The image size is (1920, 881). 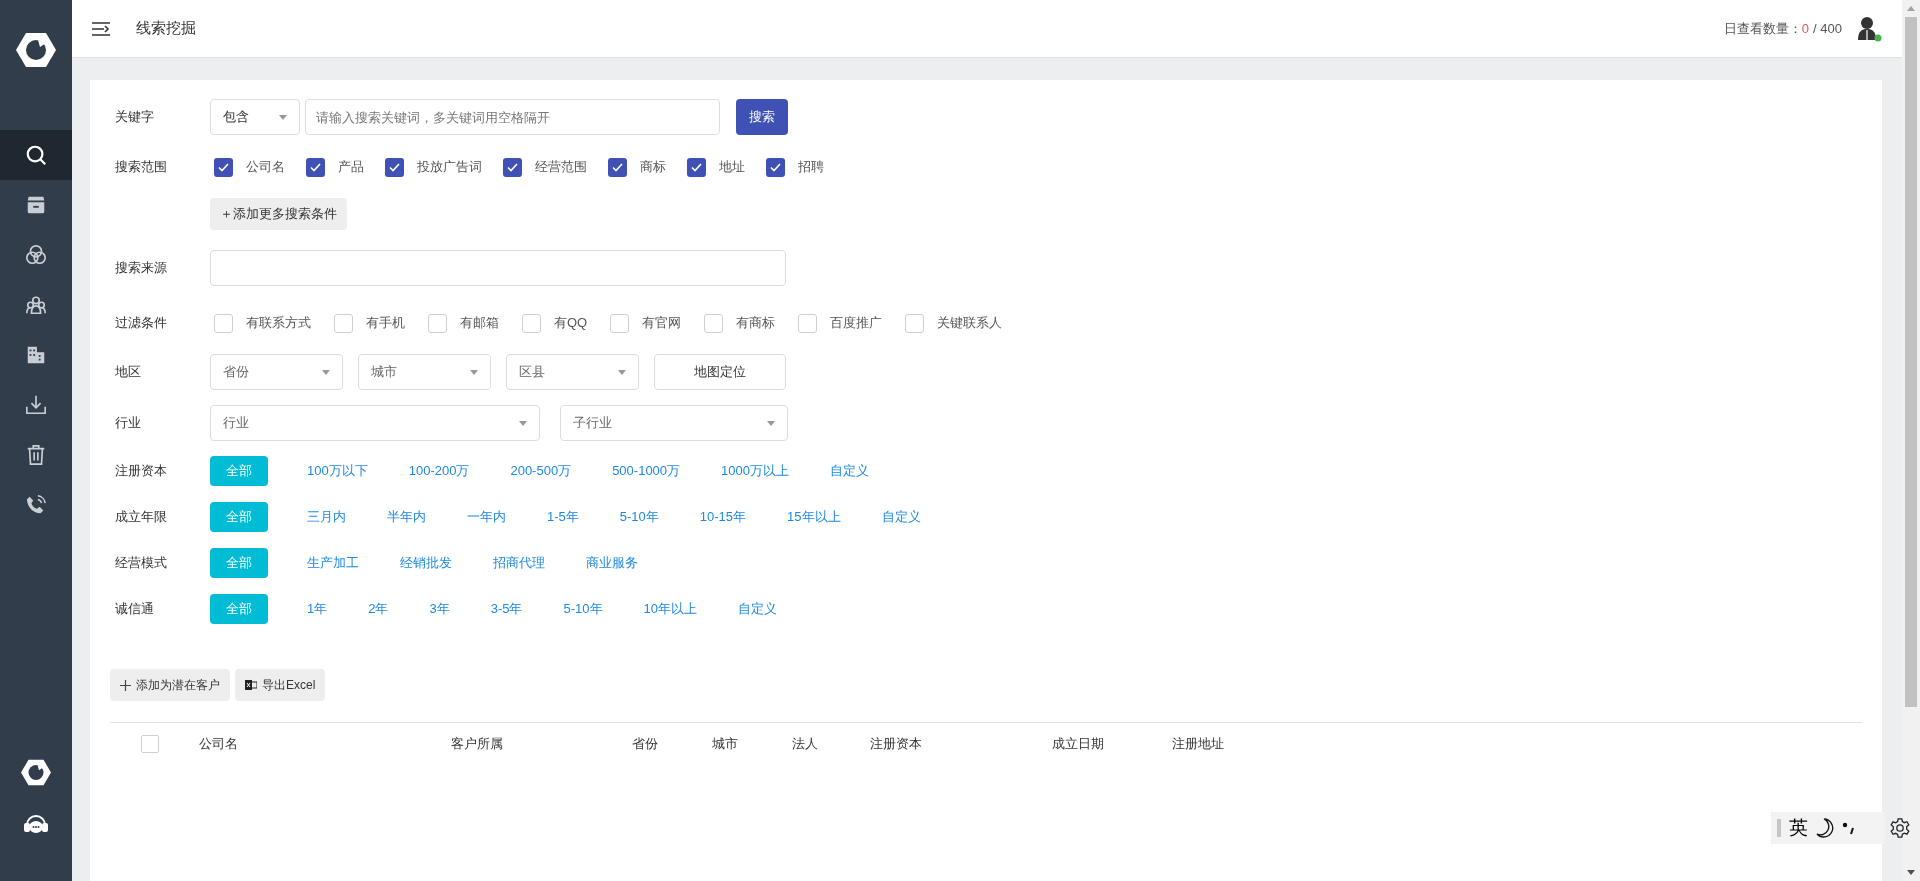 I want to click on filter-option: 1000万以上, so click(x=755, y=471).